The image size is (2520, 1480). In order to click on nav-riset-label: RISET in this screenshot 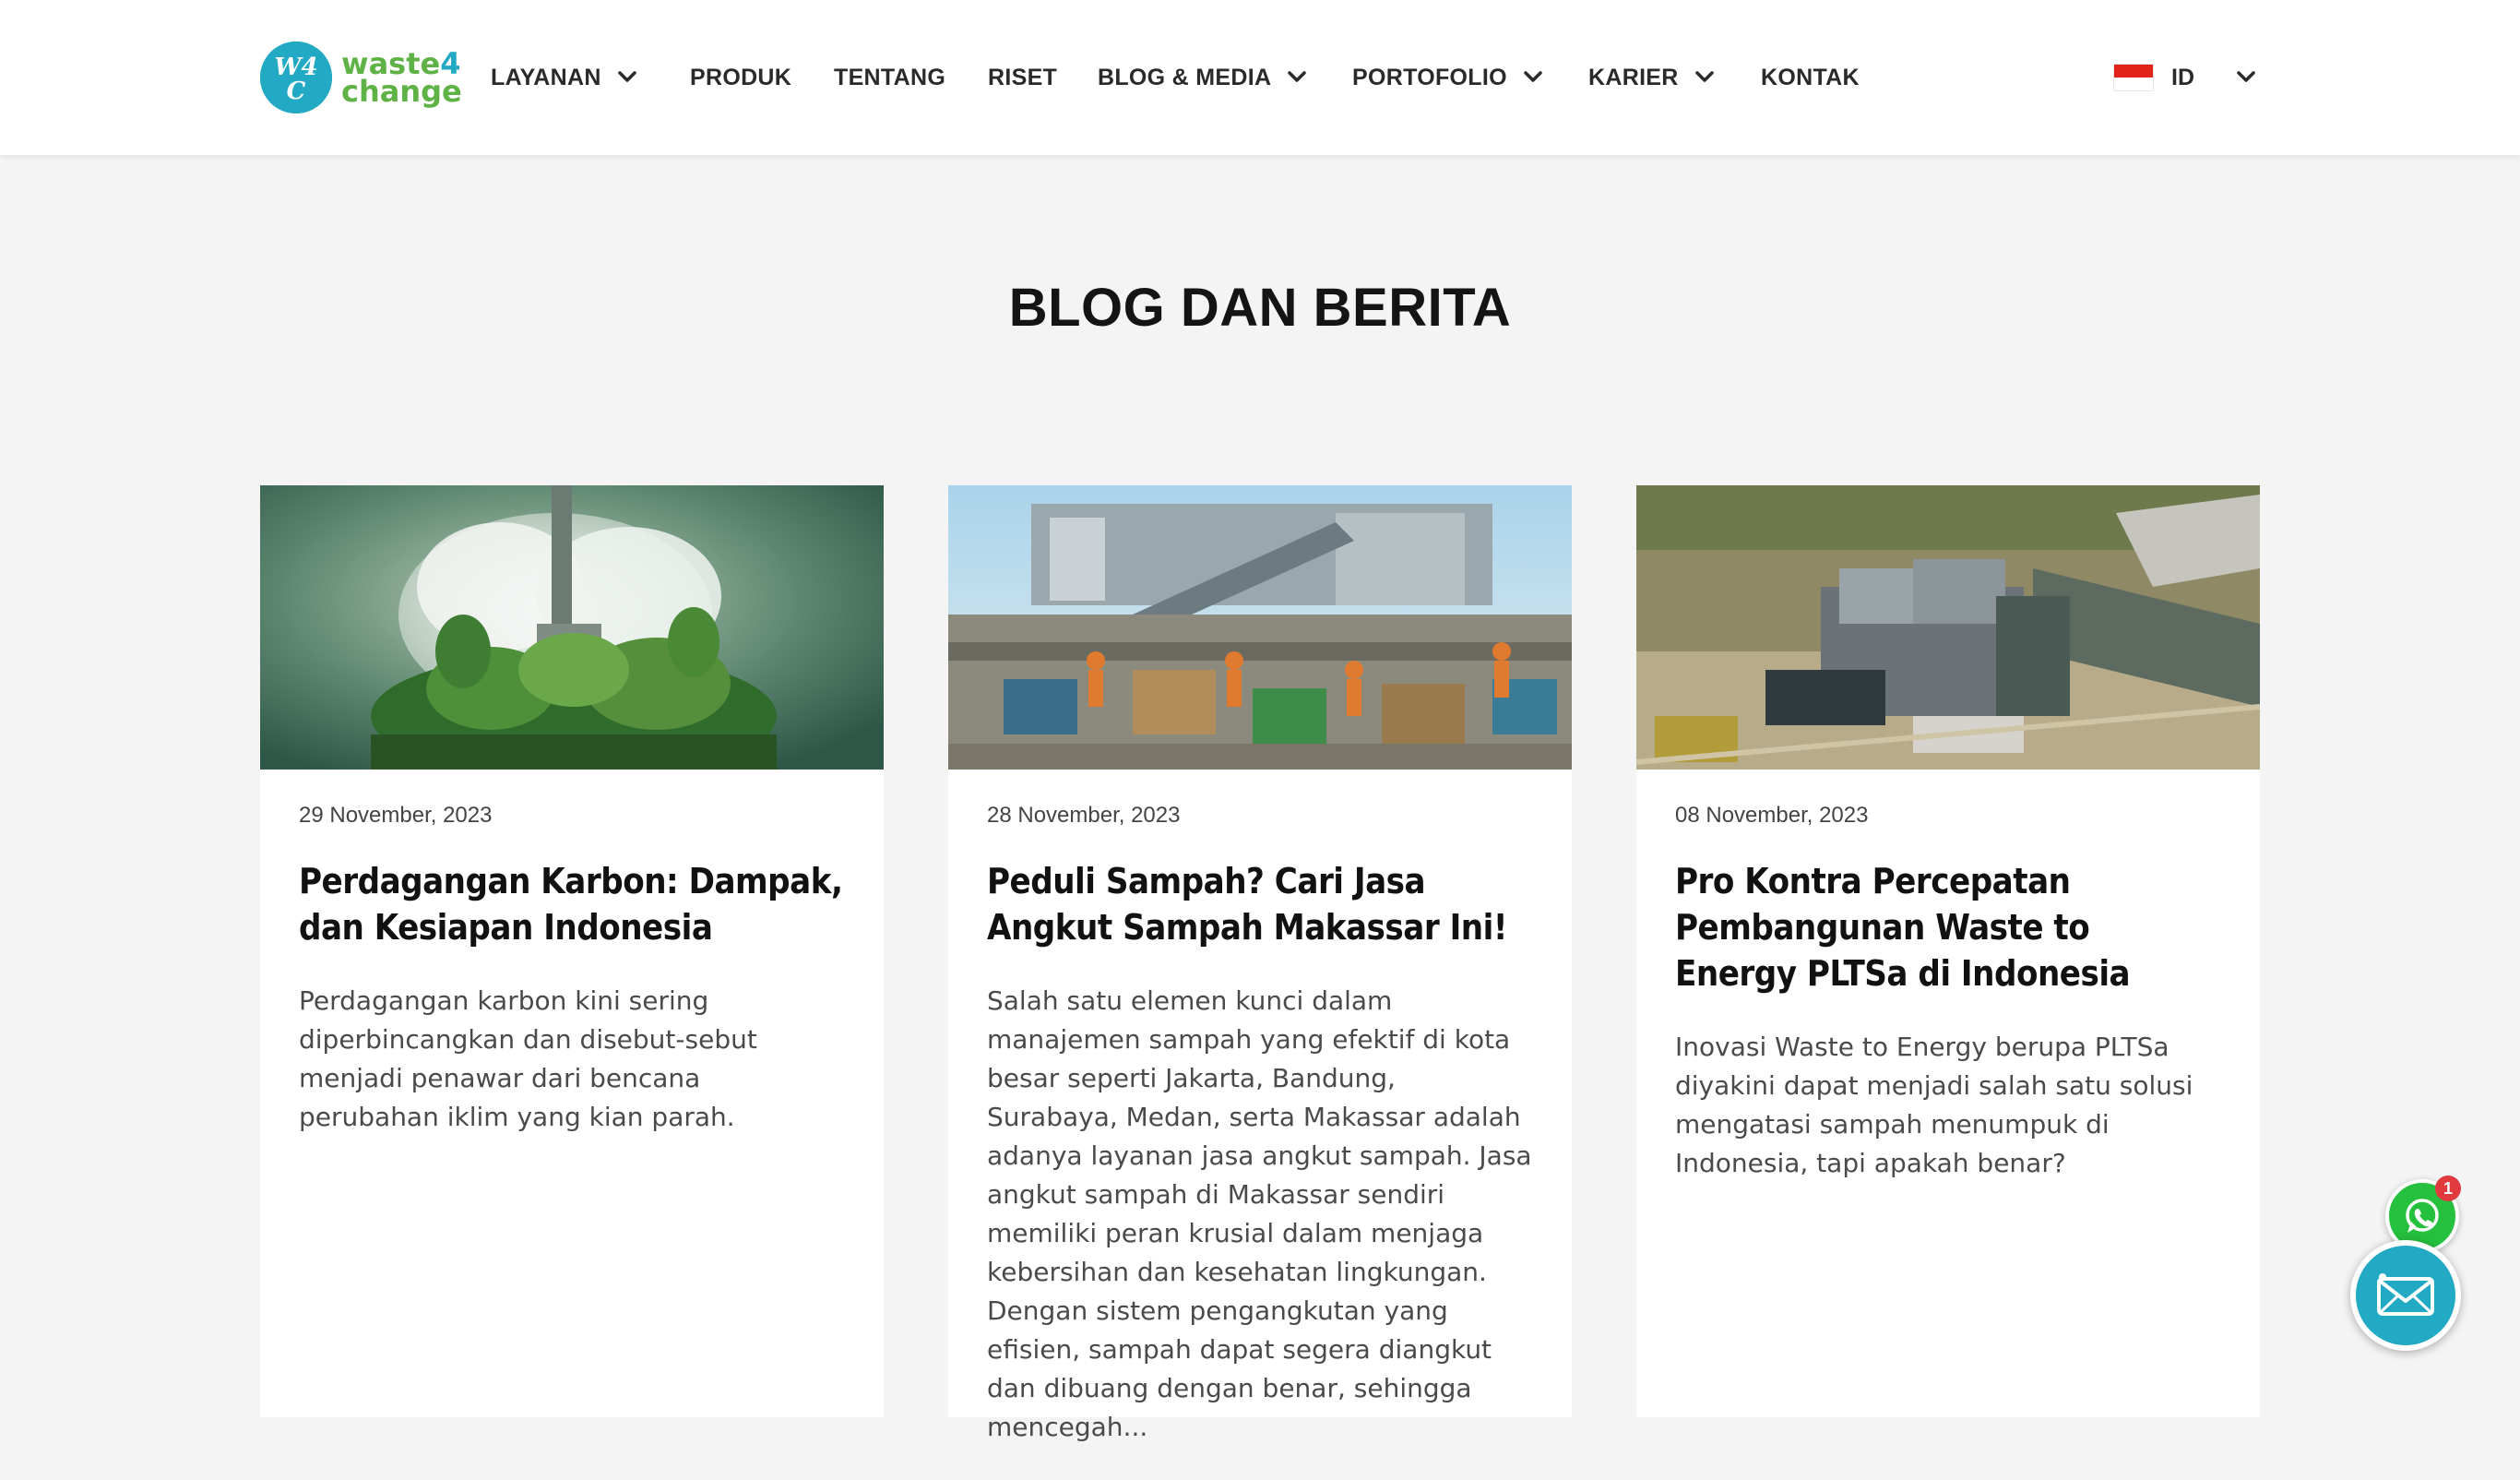, I will do `click(1023, 77)`.